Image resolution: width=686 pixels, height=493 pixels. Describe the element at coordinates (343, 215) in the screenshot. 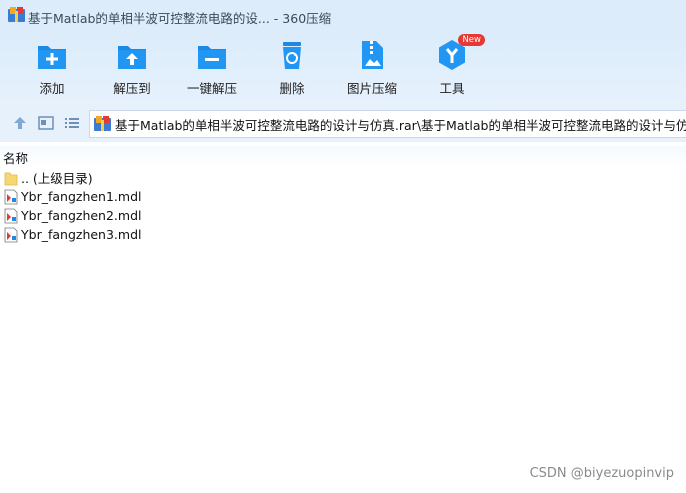

I see `list-item: Ybr_fangzhen2.mdl` at that location.